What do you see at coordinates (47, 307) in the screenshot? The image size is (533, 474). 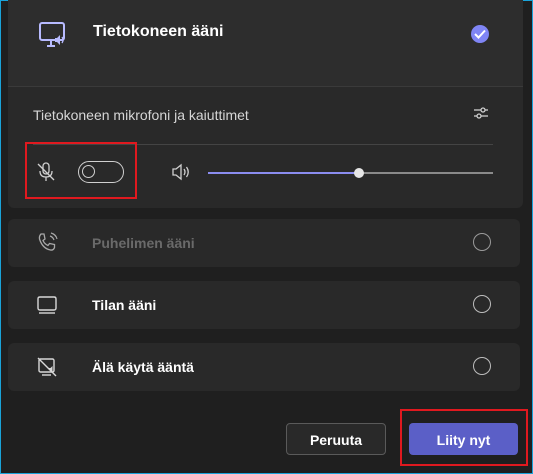 I see `room-device-icon` at bounding box center [47, 307].